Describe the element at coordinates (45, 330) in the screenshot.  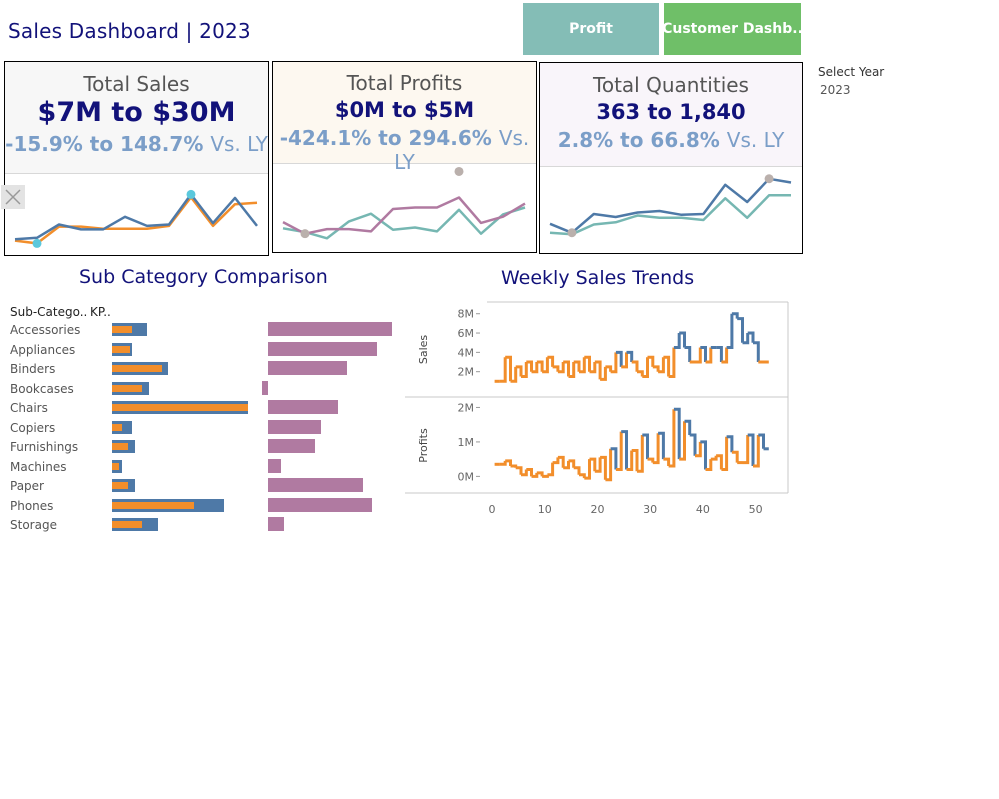
I see `subcategory-label: Accessories` at that location.